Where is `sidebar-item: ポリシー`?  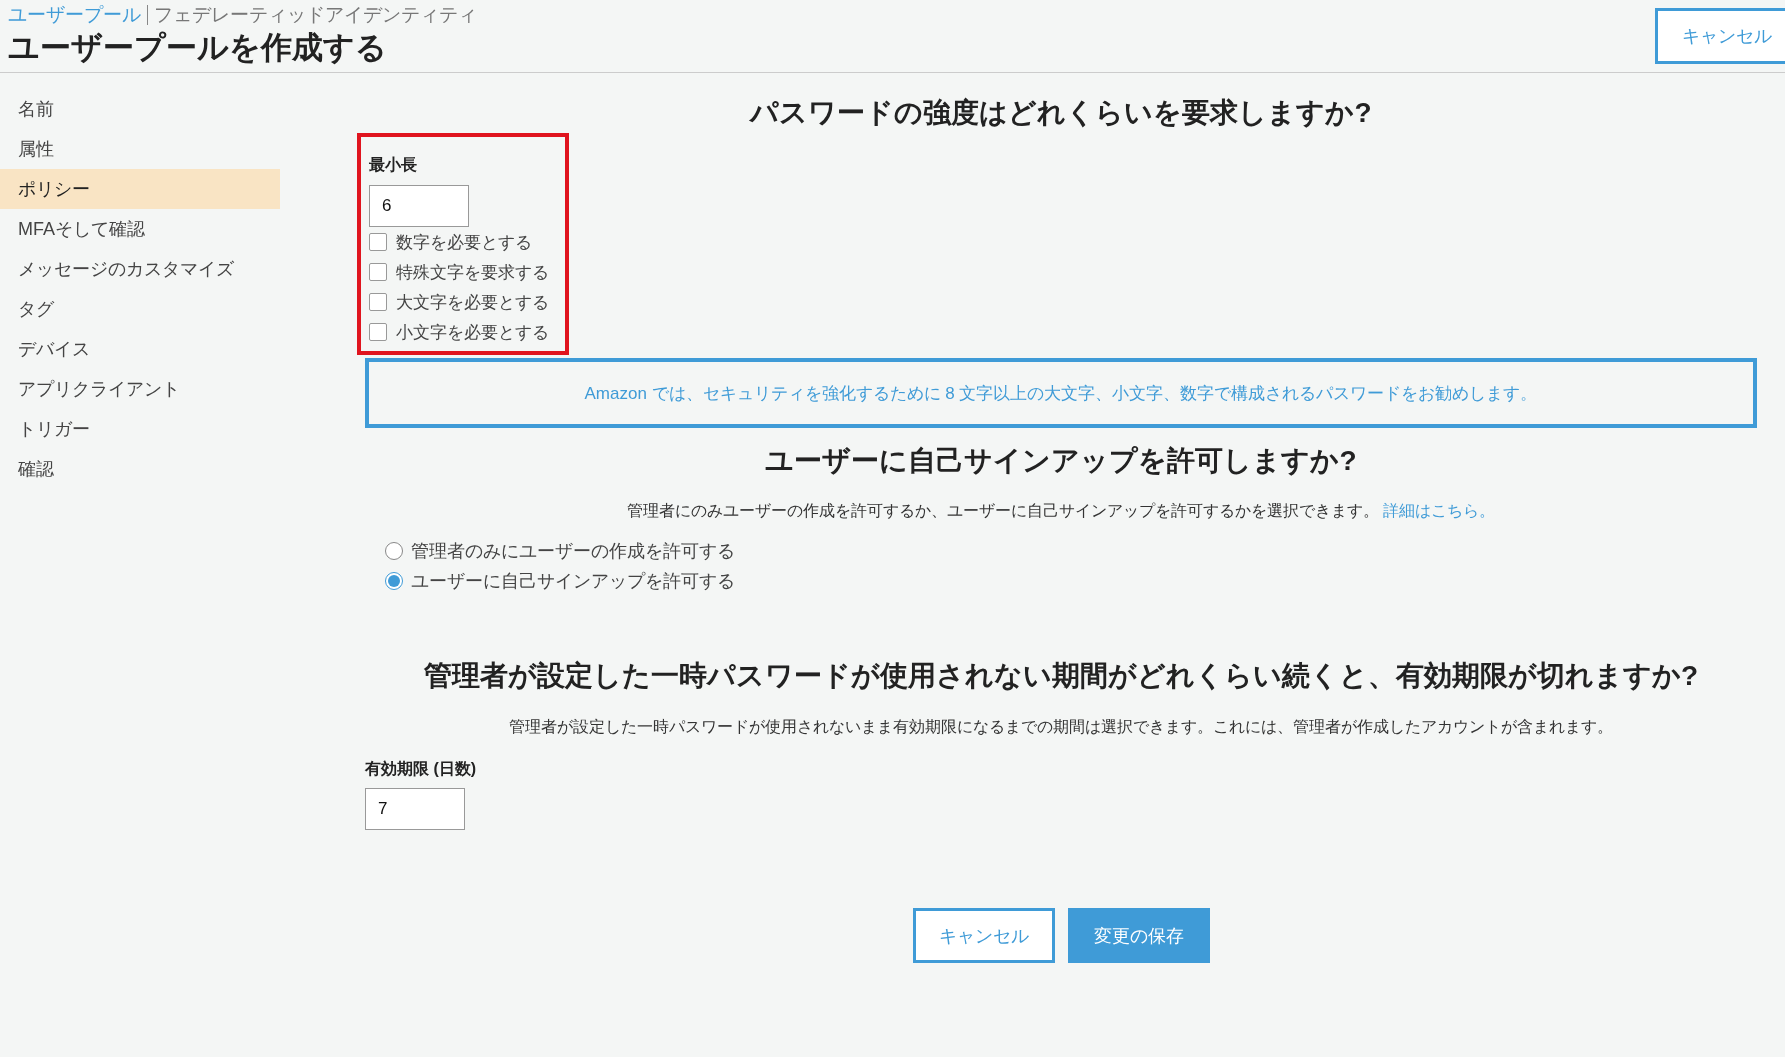
sidebar-item: ポリシー is located at coordinates (140, 189).